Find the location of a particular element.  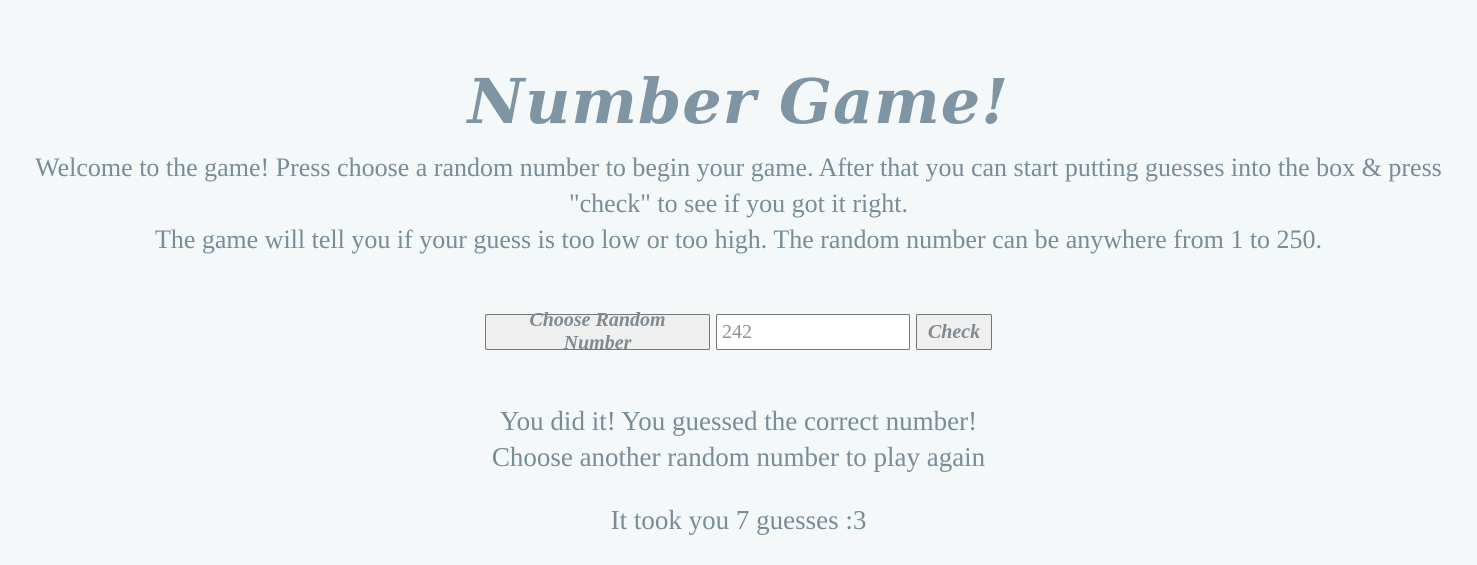

guess-count: It took you 7 guesses :3 is located at coordinates (738, 520).